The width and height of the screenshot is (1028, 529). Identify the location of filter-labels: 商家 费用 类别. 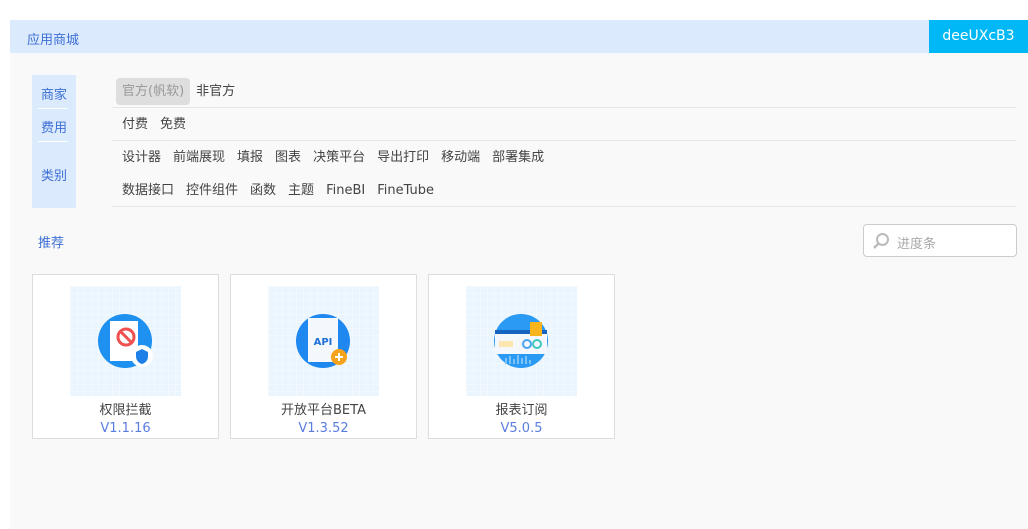
(54, 141).